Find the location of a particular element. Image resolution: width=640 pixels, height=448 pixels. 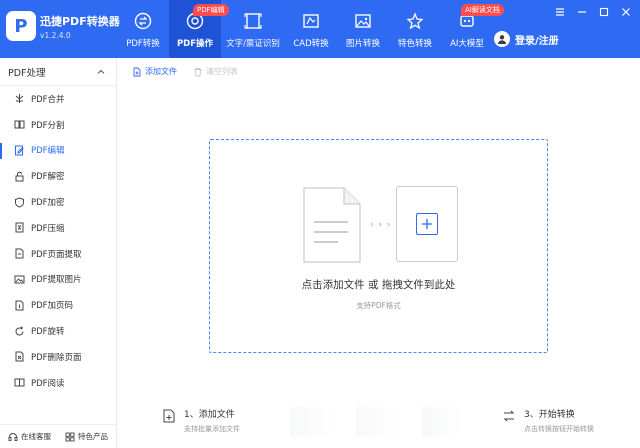

drop-zone-title: 点击添加文件 或 拖拽文件到此处 is located at coordinates (378, 285).